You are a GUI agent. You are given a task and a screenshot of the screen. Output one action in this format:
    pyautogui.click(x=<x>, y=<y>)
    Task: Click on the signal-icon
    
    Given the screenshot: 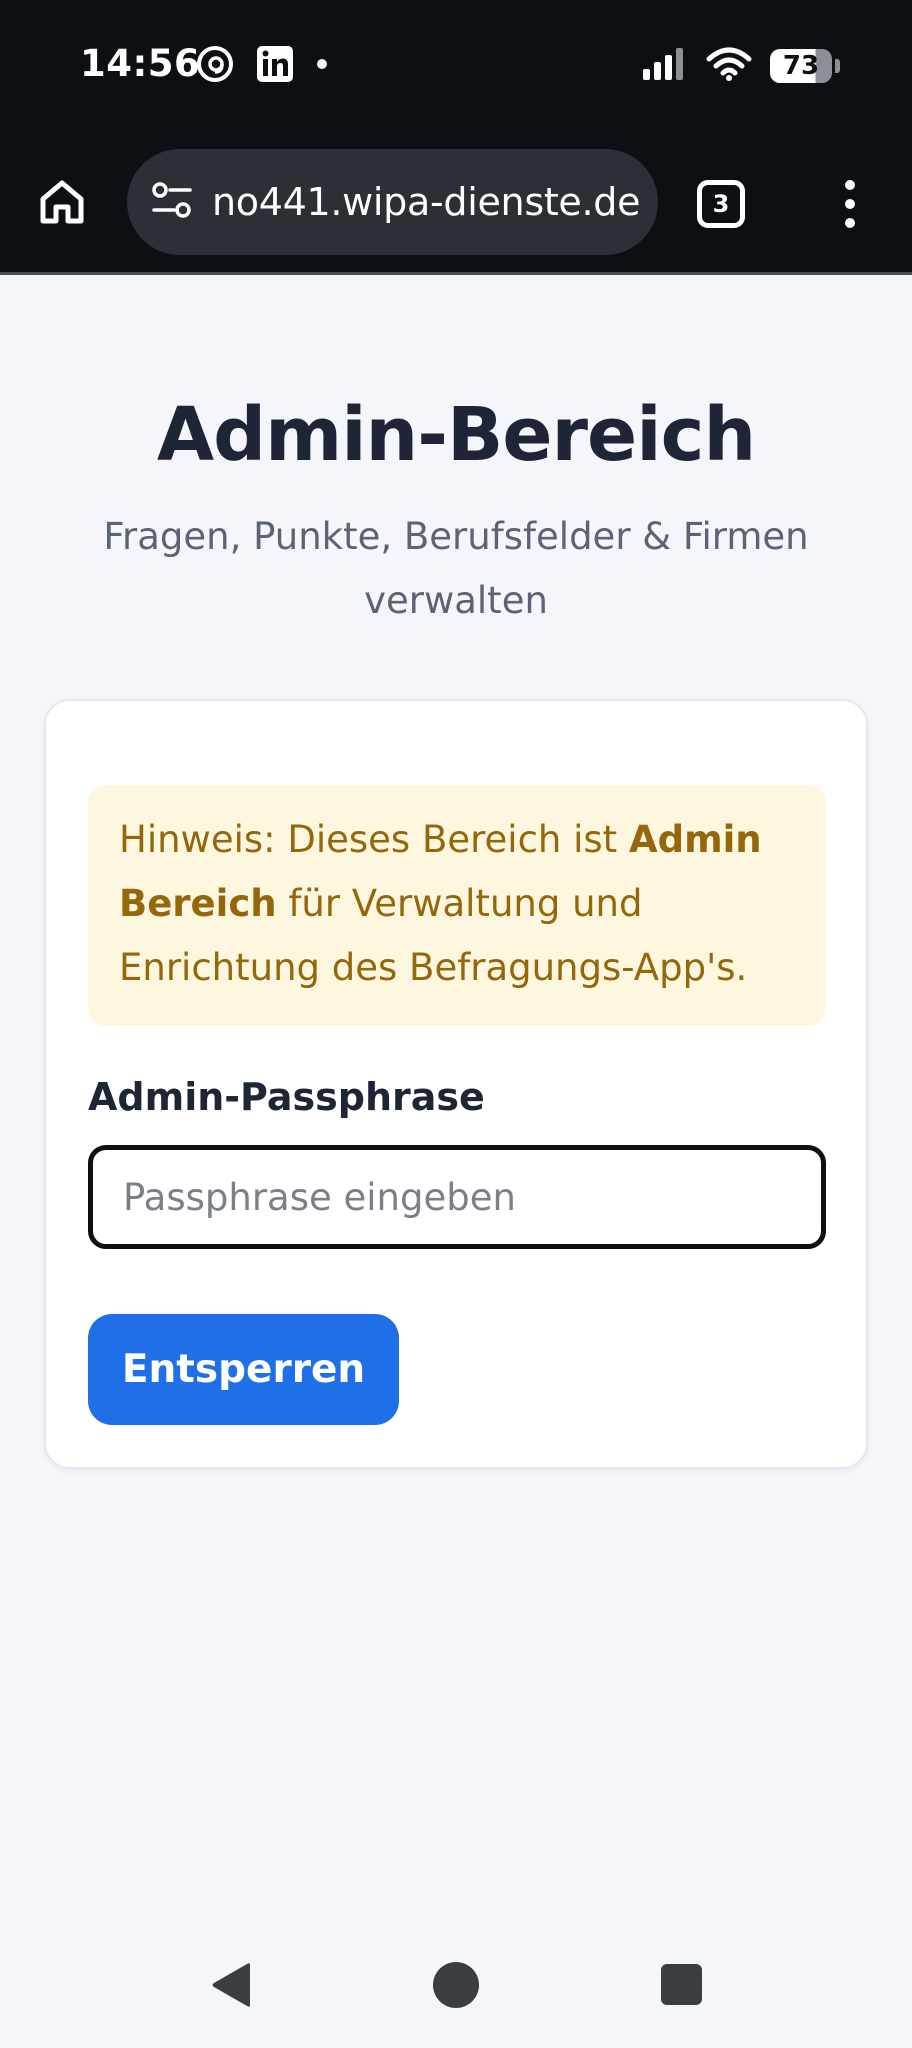 What is the action you would take?
    pyautogui.click(x=665, y=66)
    